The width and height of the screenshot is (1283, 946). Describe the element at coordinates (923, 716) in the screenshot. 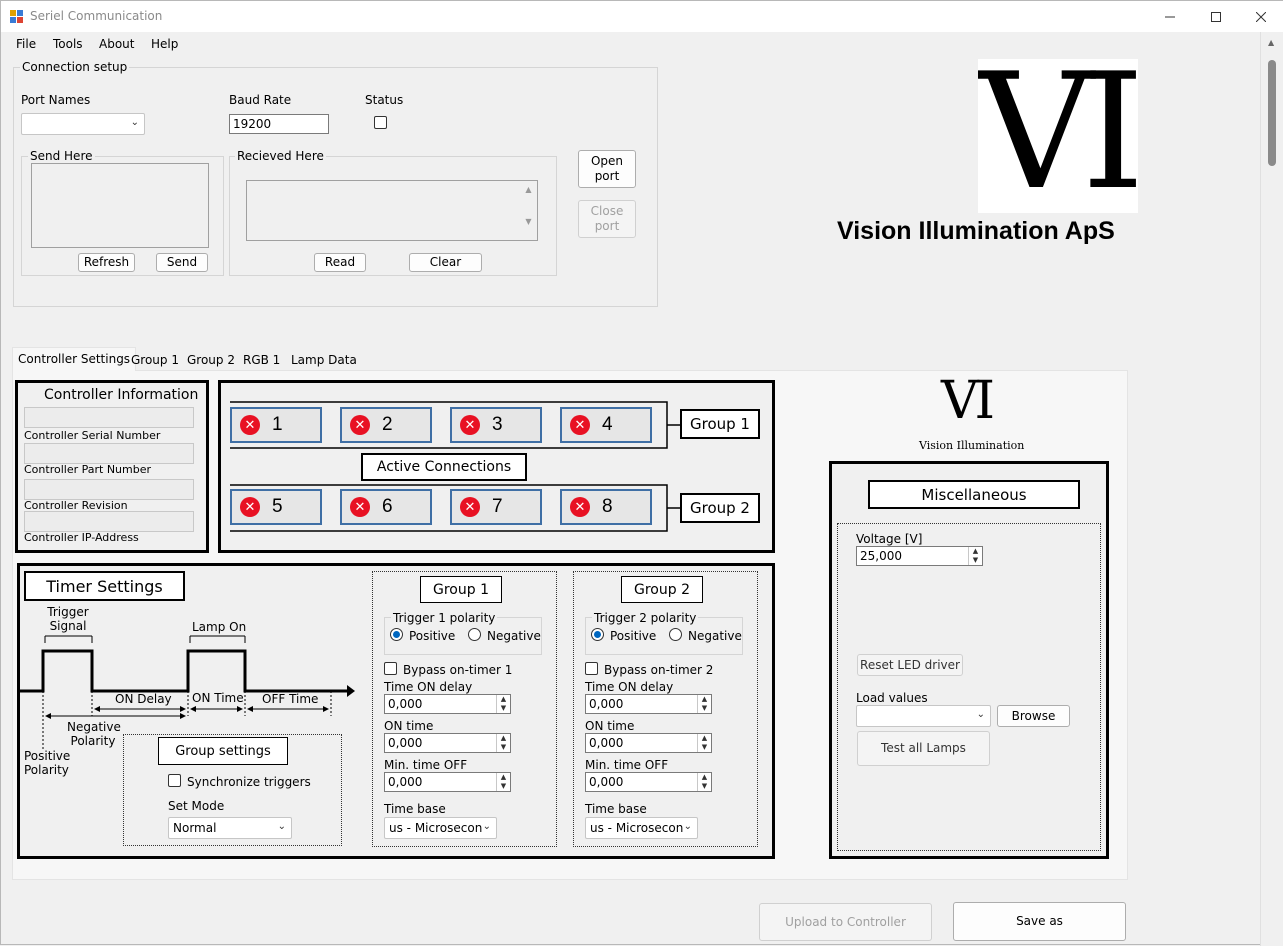

I see `load-values-dropdown: ⌄` at that location.